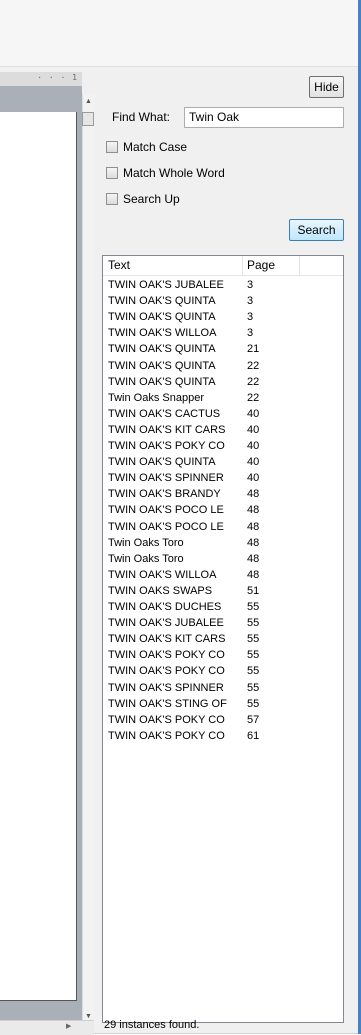  I want to click on scroll-down-arrow-icon: ▼, so click(88, 1016).